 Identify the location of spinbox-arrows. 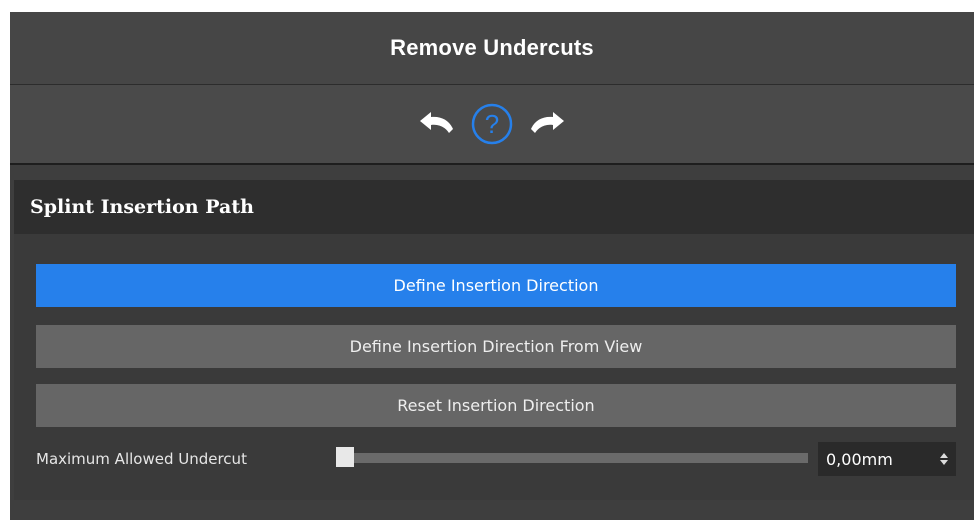
(944, 459).